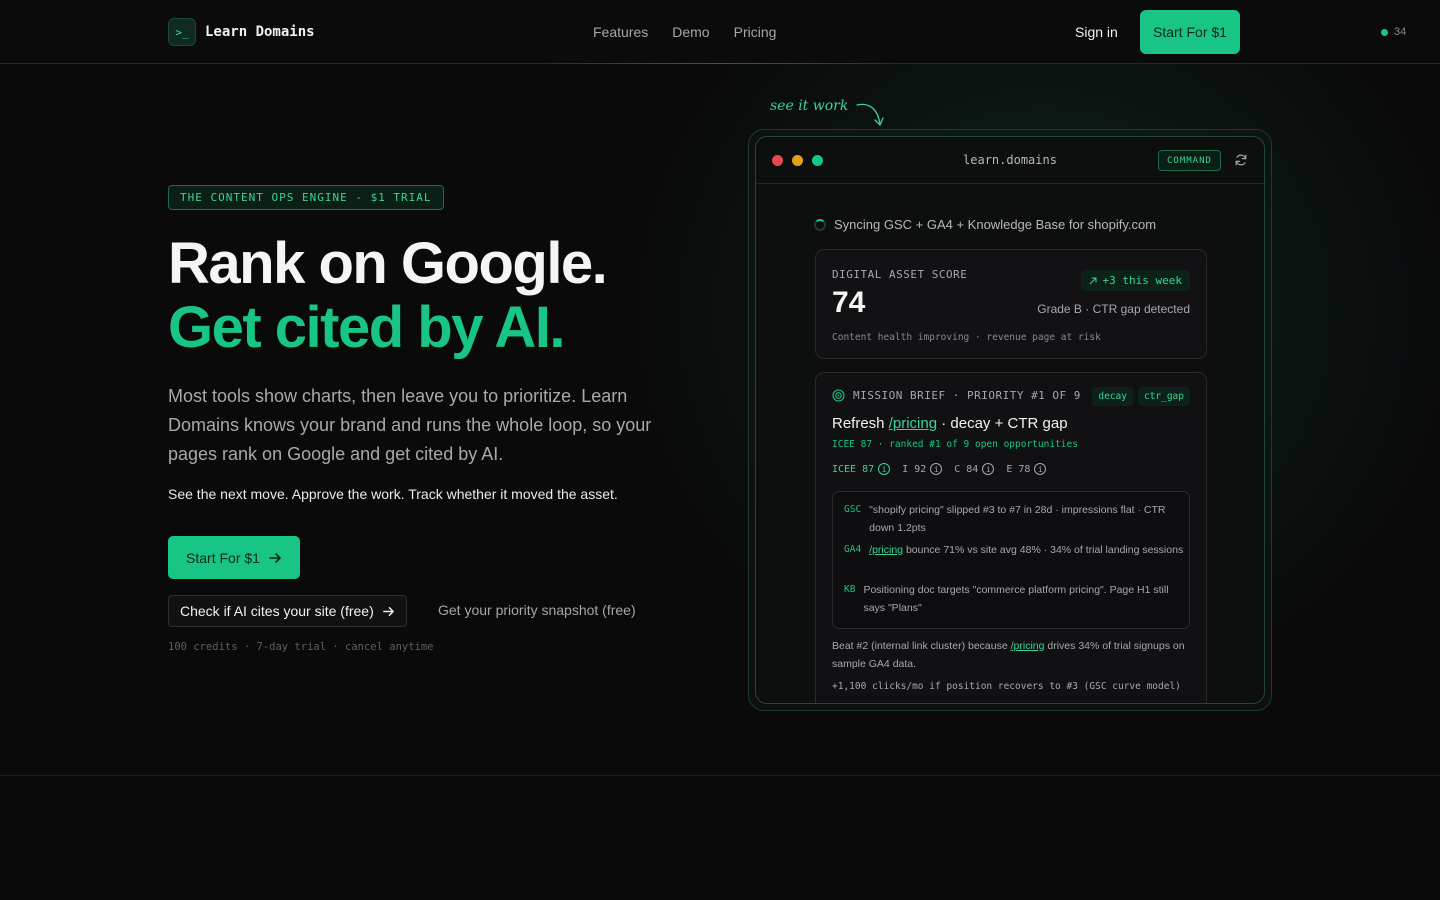 This screenshot has height=900, width=1440. I want to click on evidence-source: GA4, so click(853, 549).